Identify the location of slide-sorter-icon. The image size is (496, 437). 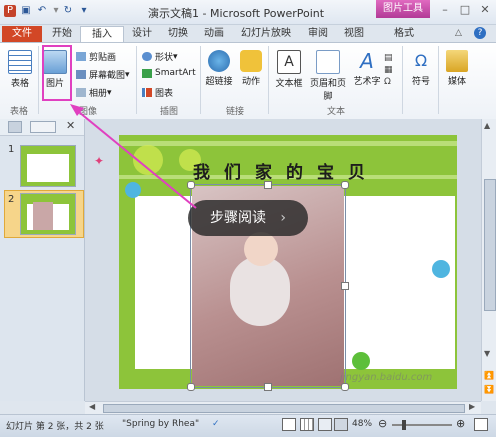
(307, 424).